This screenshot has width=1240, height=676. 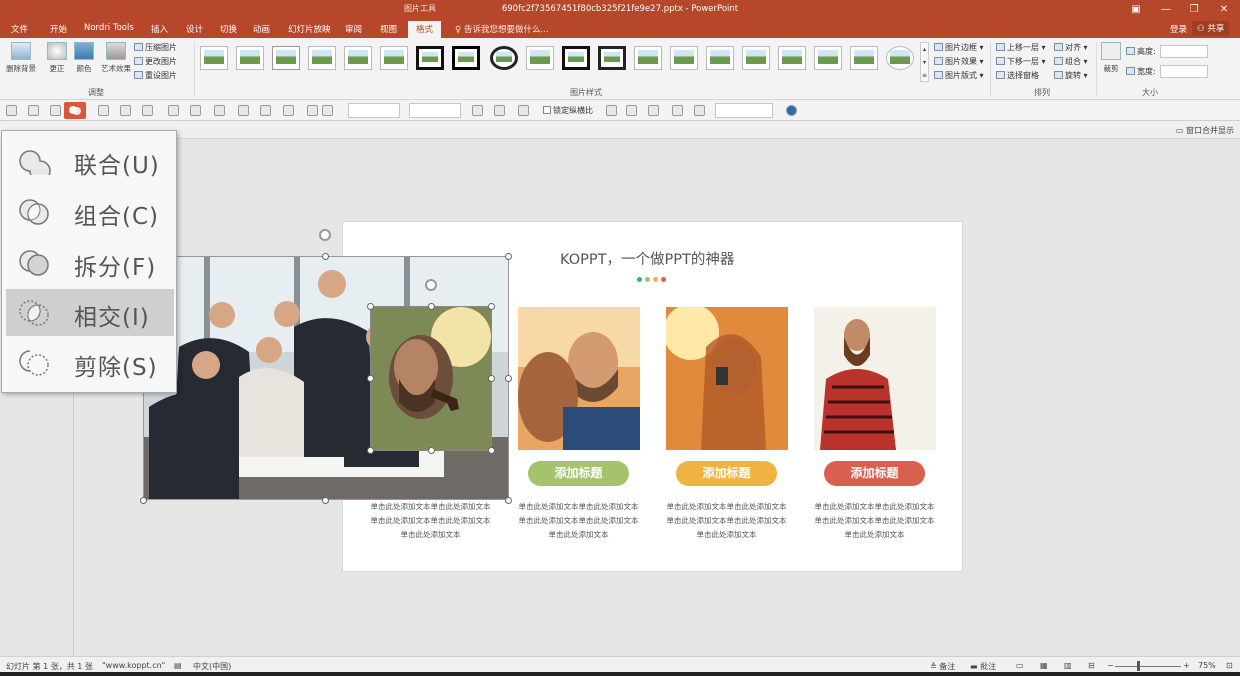 What do you see at coordinates (1138, 666) in the screenshot?
I see `zoom-slider-handle` at bounding box center [1138, 666].